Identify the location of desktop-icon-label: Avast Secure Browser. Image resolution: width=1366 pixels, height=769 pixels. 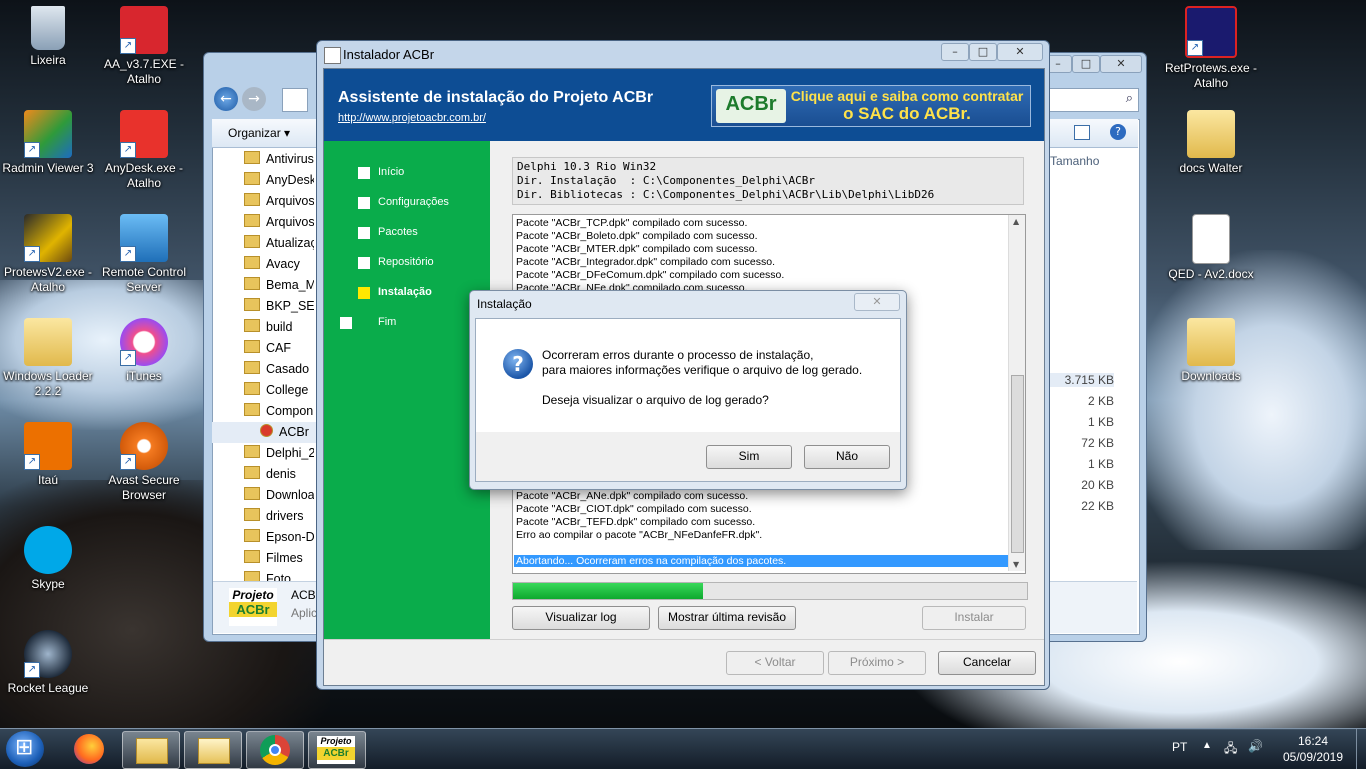
(144, 487).